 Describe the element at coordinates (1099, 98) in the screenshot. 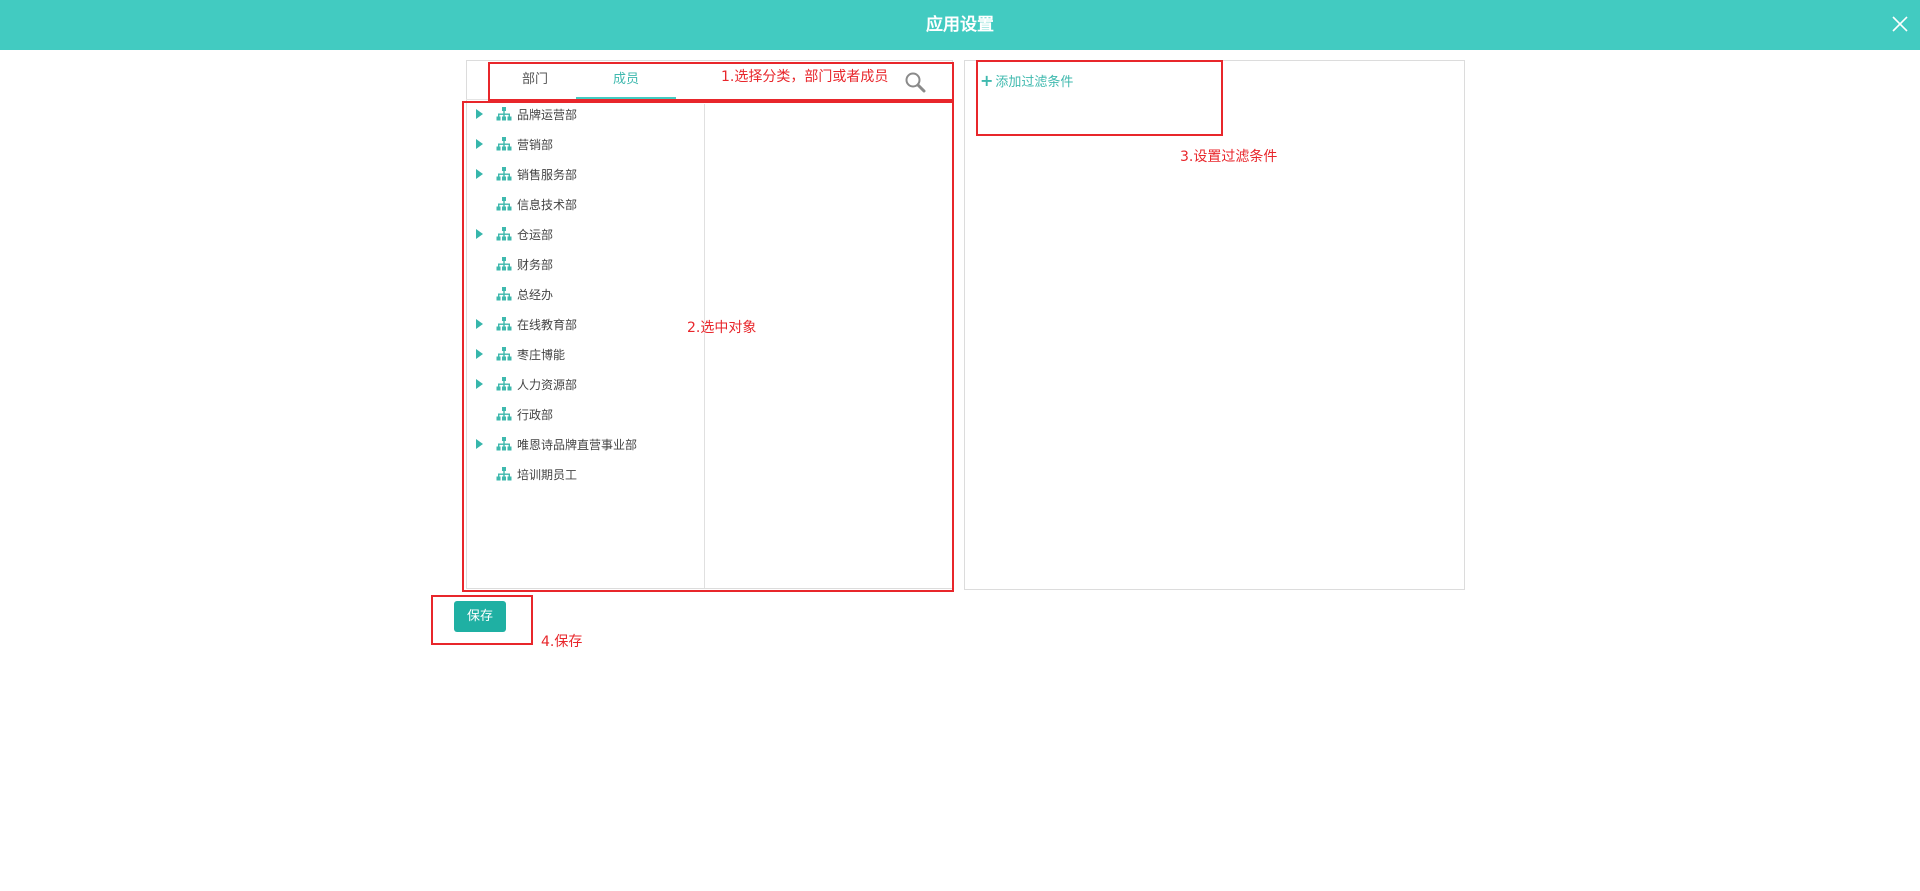

I see `annotation-box-step3` at that location.